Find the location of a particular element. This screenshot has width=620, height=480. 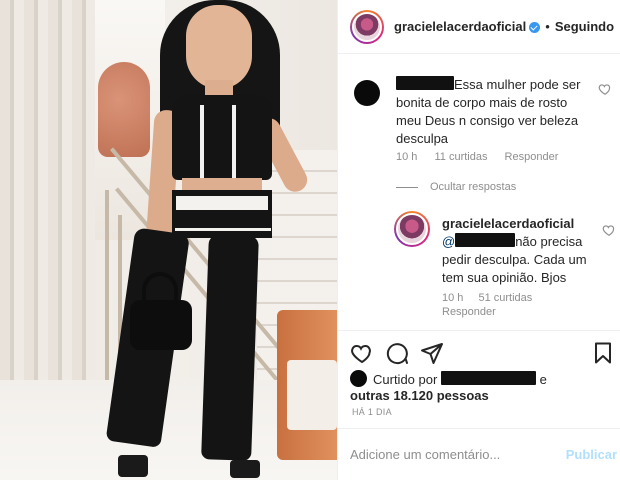

commenter-avatar is located at coordinates (367, 93).